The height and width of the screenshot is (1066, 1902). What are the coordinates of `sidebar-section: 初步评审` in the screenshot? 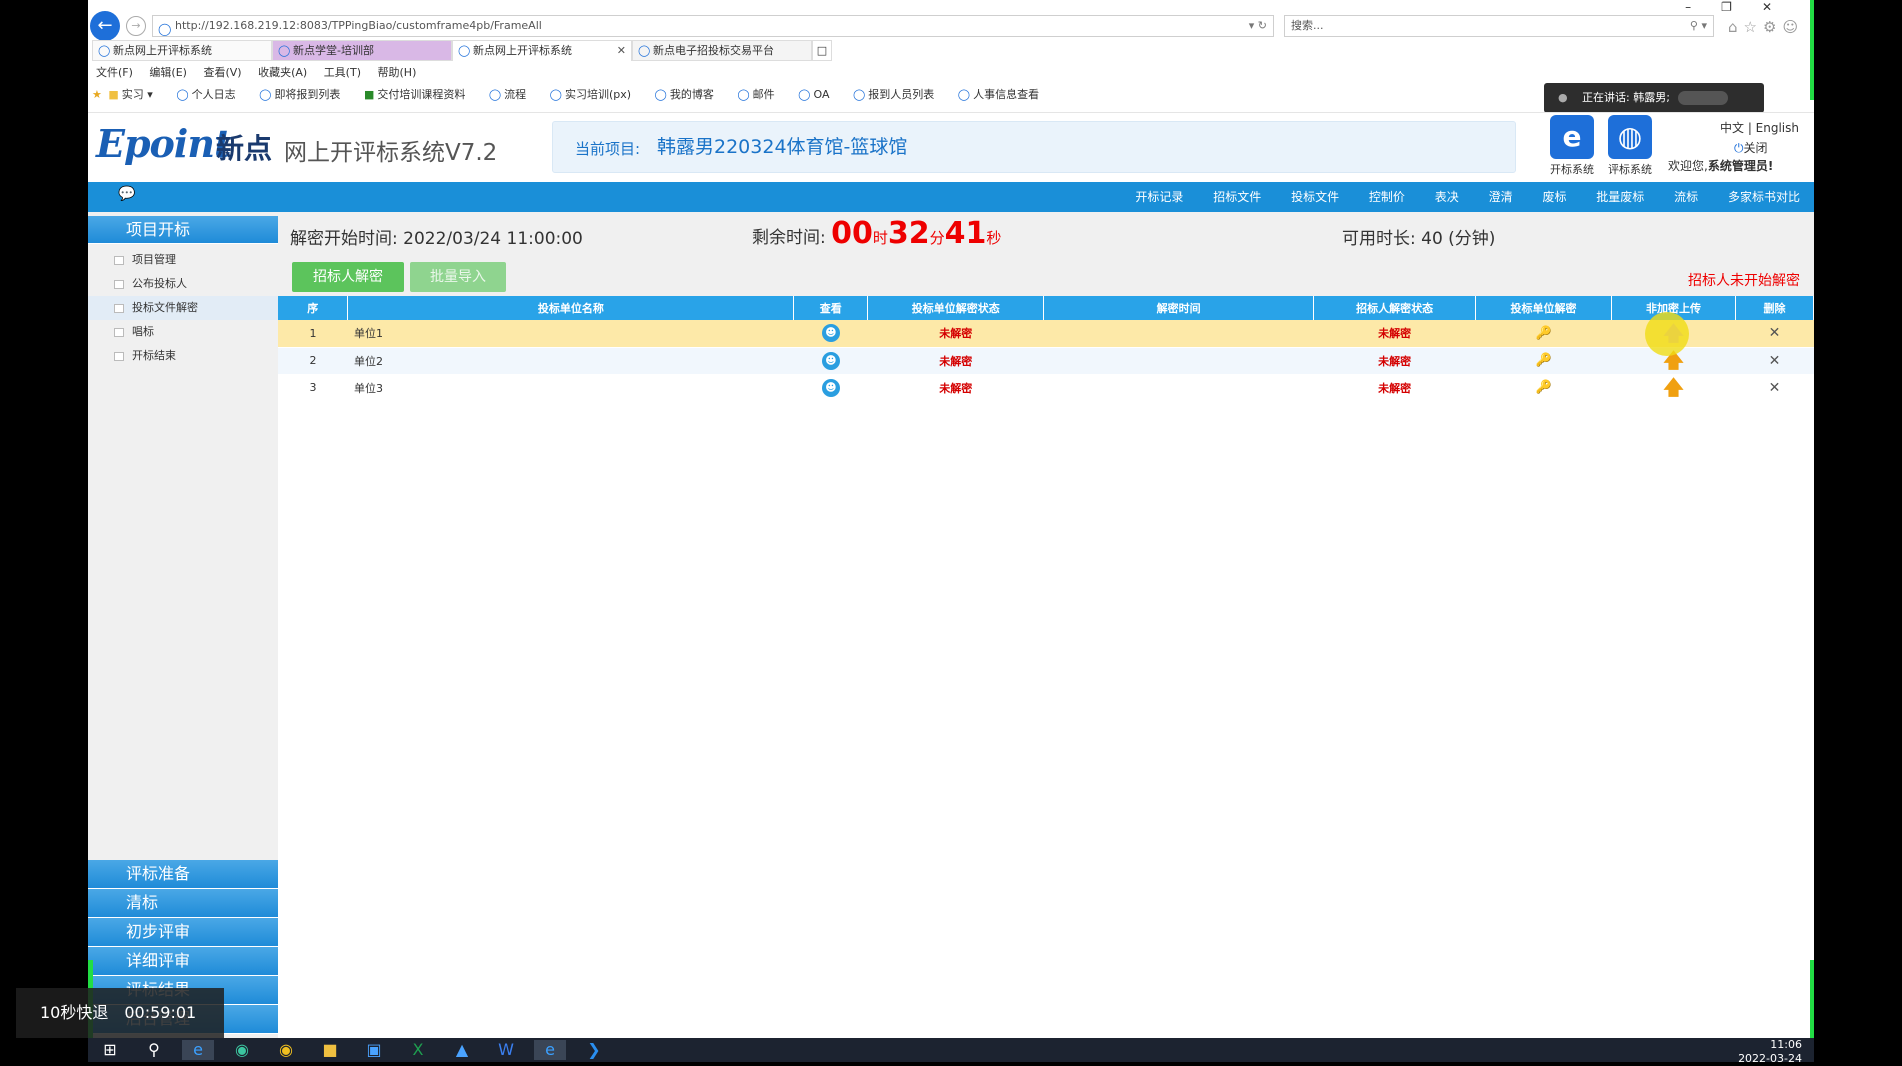 It's located at (183, 932).